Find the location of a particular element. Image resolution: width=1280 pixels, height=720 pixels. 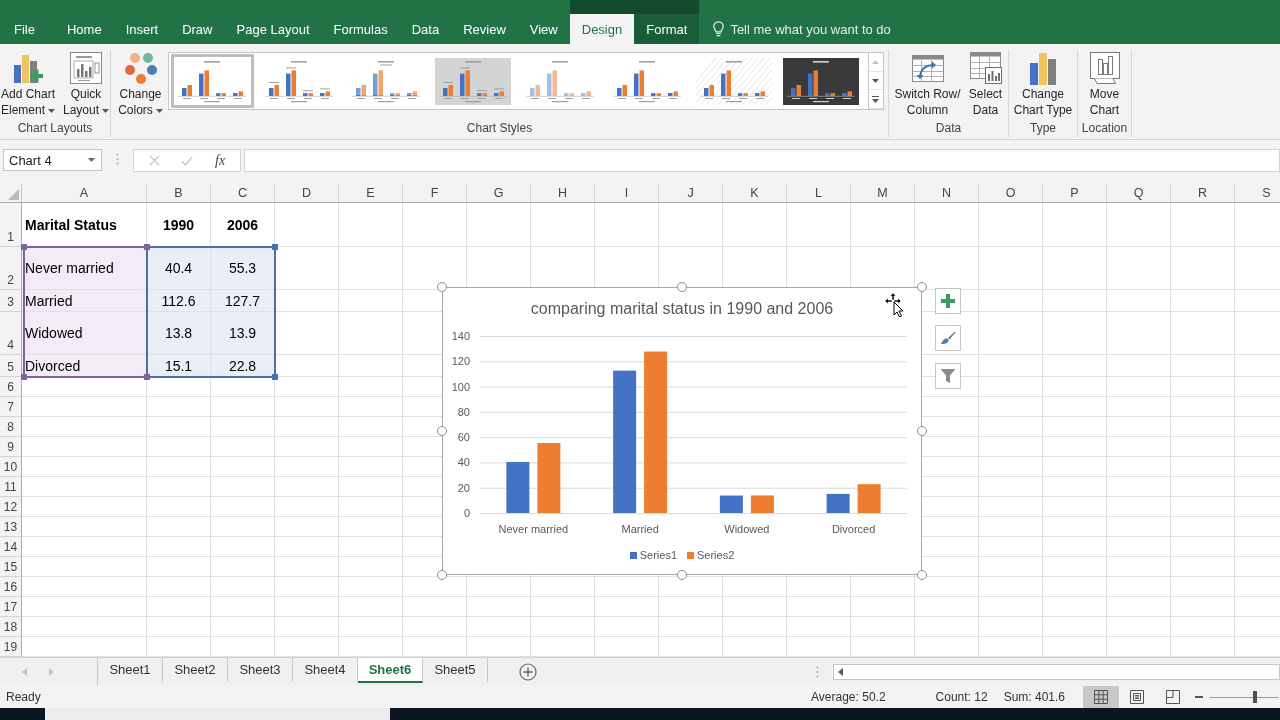

ribbon-button: Switch Row/ Column is located at coordinates (927, 84).